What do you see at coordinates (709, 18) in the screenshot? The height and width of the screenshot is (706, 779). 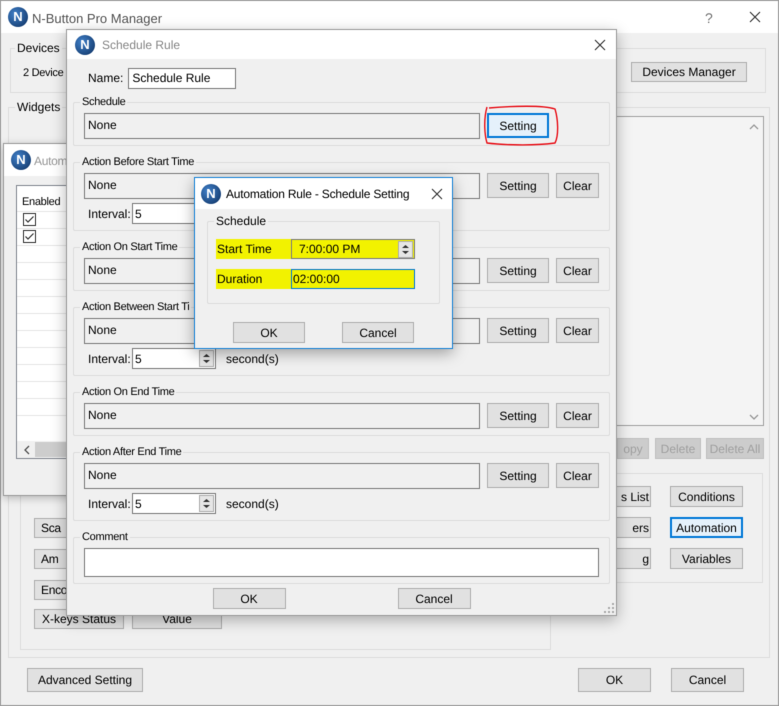 I see `help-button: ?` at bounding box center [709, 18].